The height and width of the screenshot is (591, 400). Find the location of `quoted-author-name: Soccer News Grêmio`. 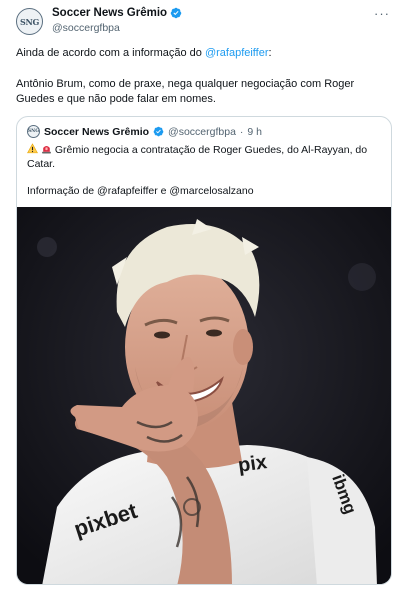

quoted-author-name: Soccer News Grêmio is located at coordinates (97, 131).